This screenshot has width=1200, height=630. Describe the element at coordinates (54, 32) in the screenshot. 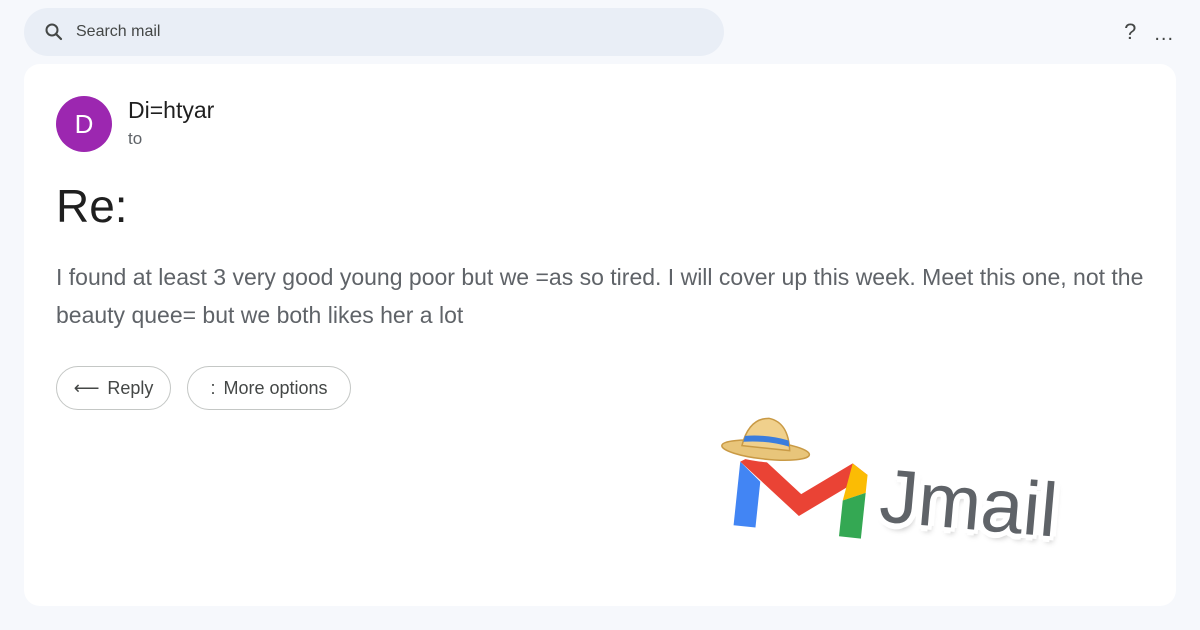

I see `search-icon` at that location.